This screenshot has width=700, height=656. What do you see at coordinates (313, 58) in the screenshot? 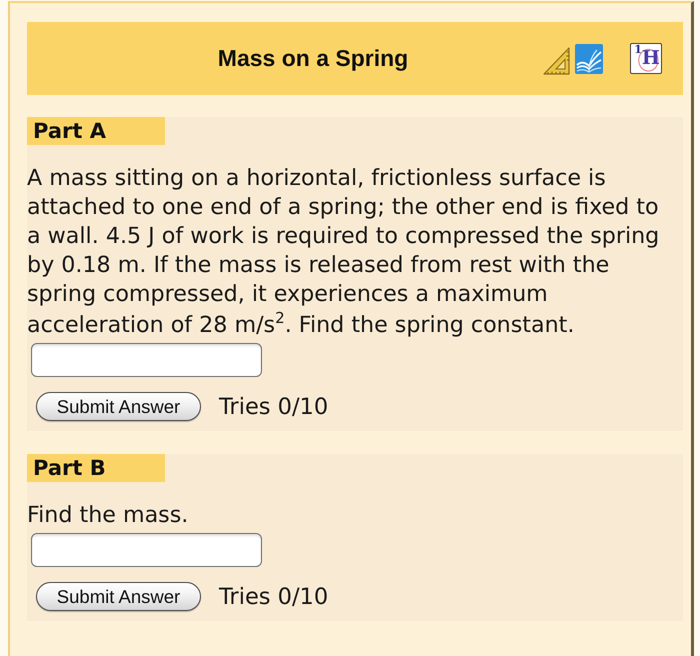
I see `problem-title: Mass on a Spring` at bounding box center [313, 58].